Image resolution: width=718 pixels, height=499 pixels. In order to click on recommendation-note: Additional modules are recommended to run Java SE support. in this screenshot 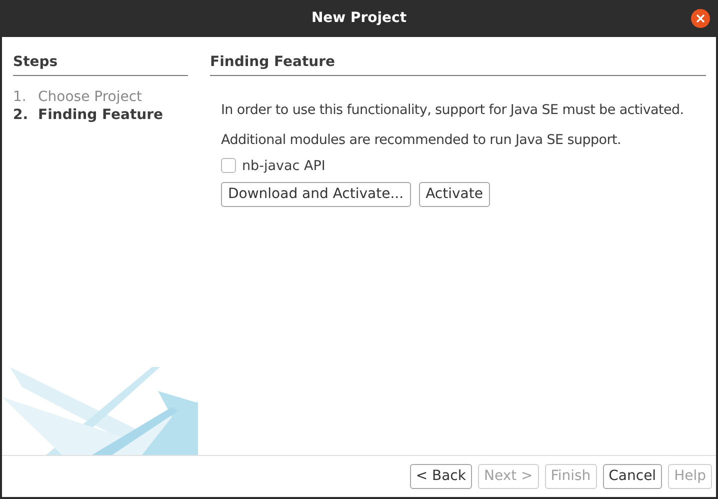, I will do `click(421, 140)`.